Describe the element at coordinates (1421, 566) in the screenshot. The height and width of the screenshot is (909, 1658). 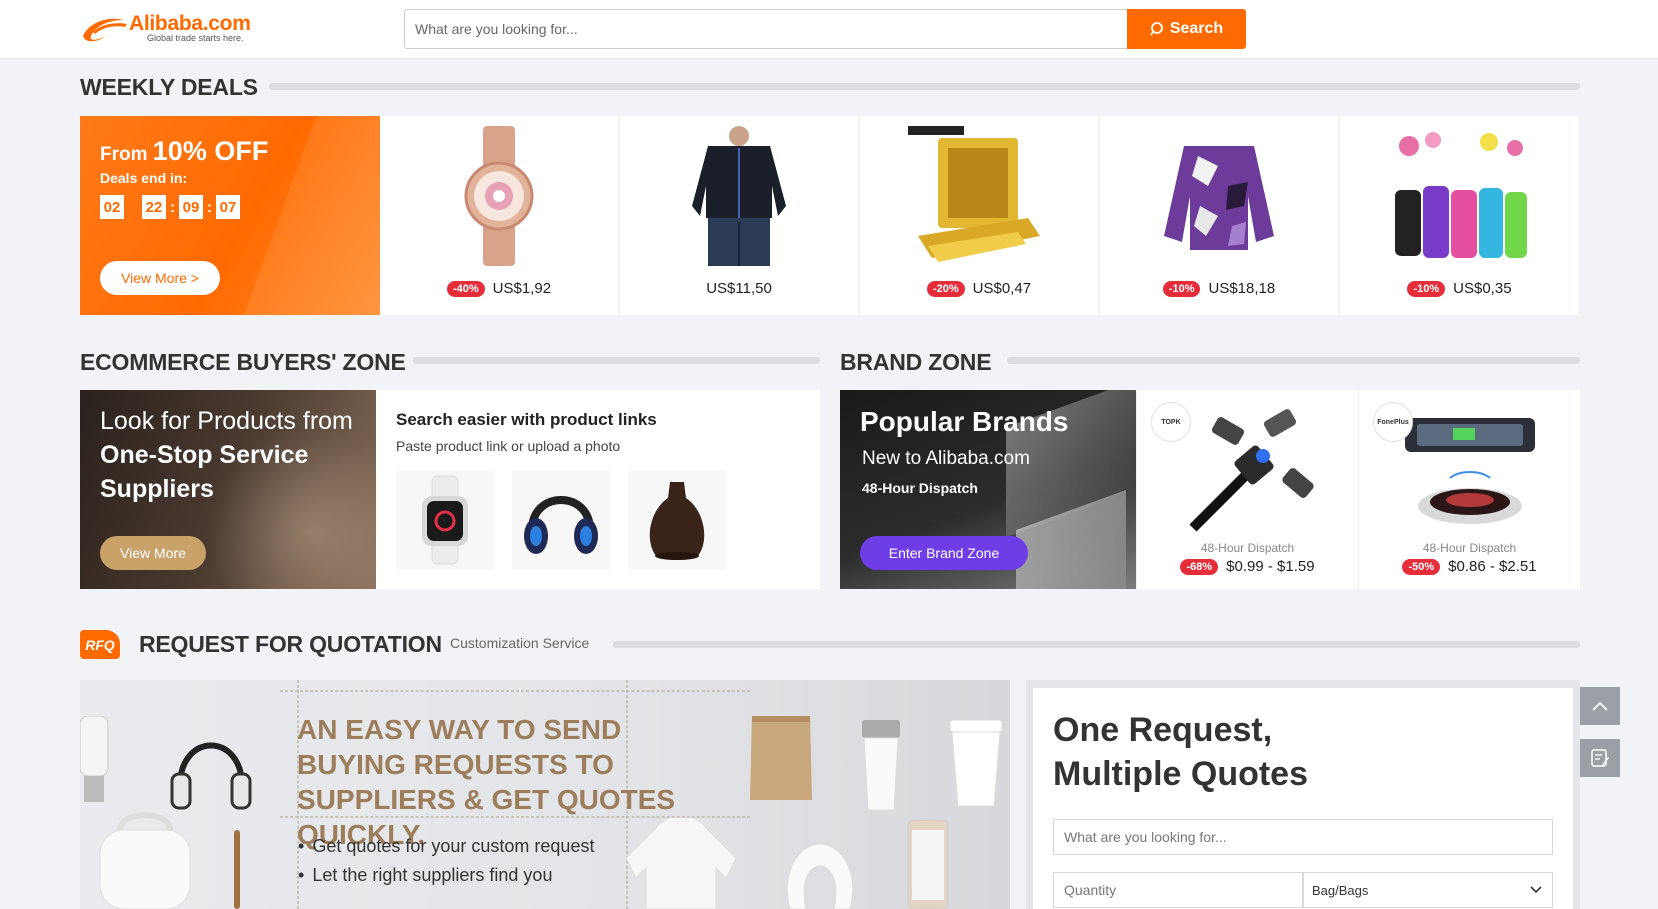
I see `discount-badge: -50%` at that location.